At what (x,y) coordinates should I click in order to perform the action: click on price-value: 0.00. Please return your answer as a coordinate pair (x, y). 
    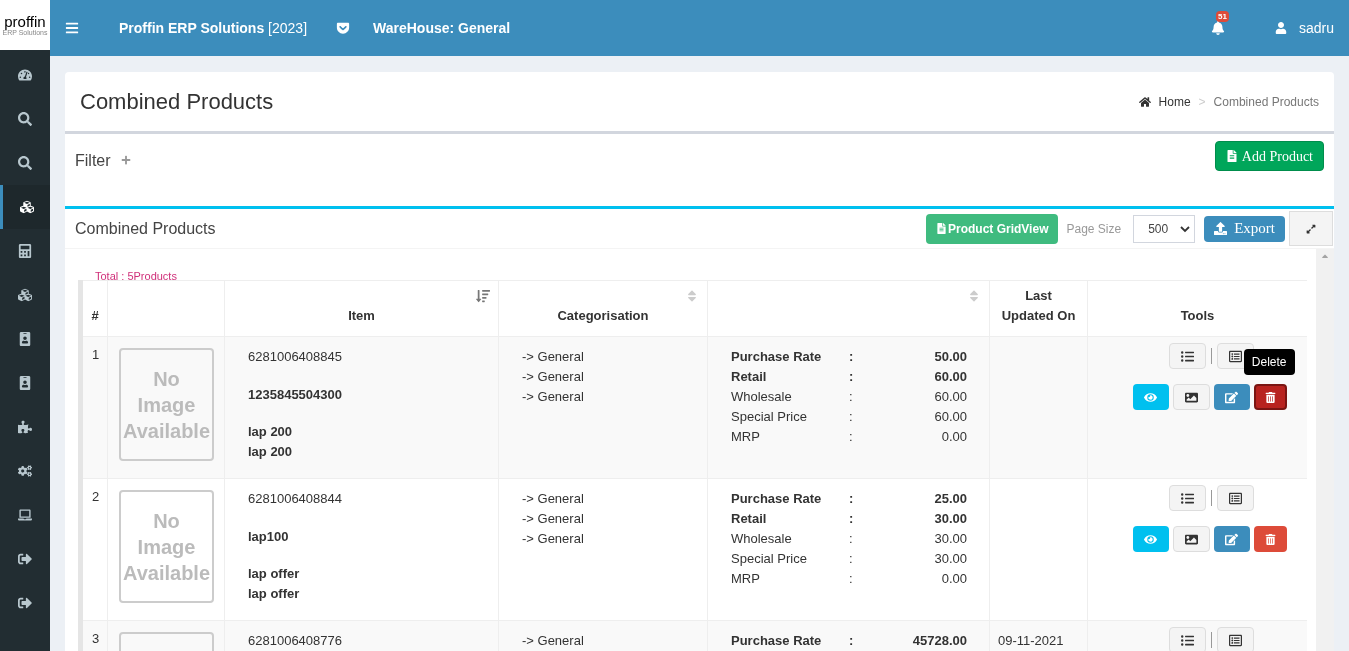
    Looking at the image, I should click on (954, 579).